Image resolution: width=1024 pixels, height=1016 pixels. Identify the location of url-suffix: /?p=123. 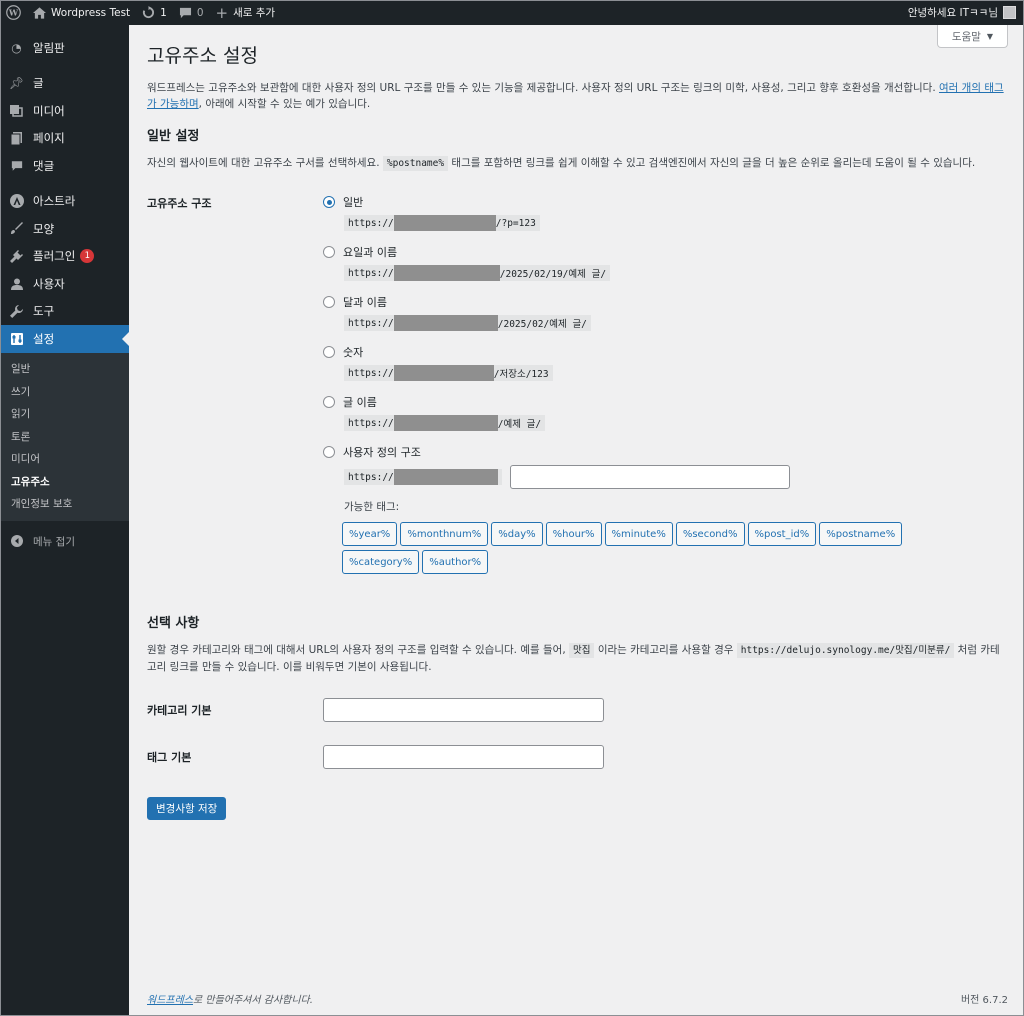
(515, 223).